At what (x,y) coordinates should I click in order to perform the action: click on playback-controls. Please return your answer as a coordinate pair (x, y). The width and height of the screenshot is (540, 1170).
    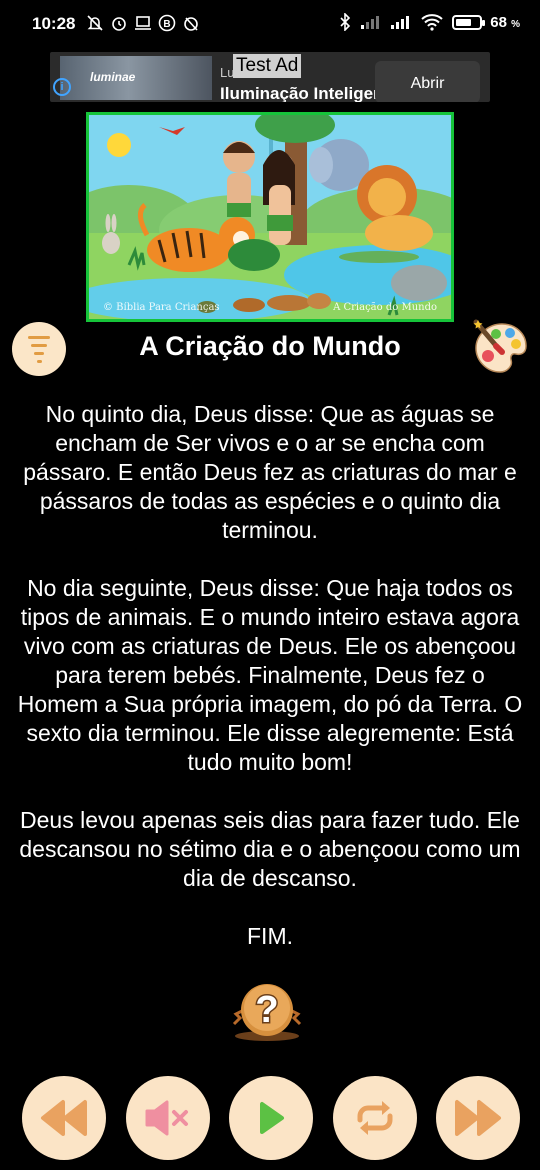
    Looking at the image, I should click on (270, 1118).